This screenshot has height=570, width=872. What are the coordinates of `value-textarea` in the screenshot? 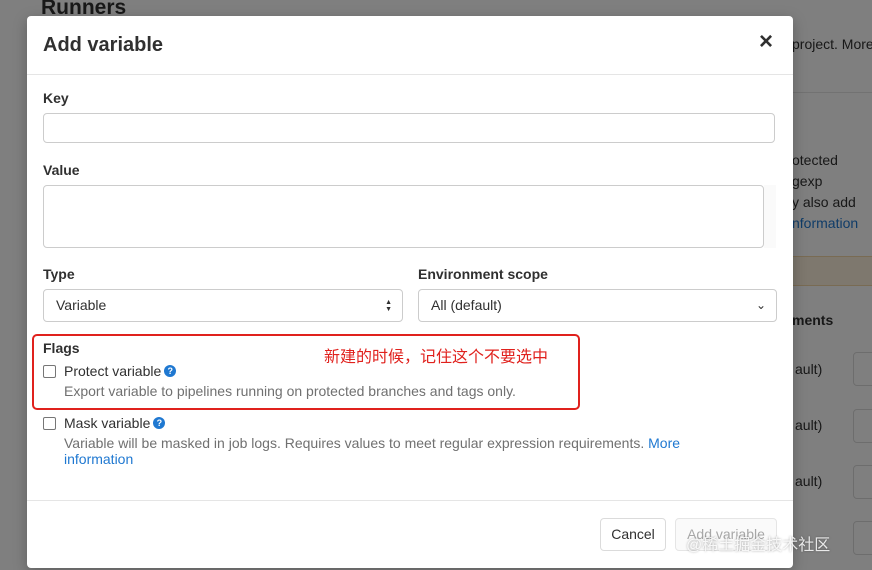 It's located at (403, 216).